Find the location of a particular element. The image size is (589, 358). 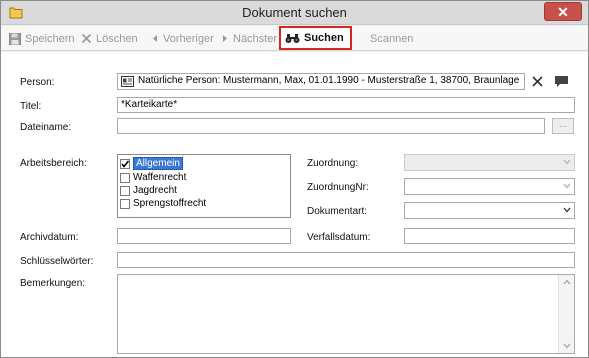

title-bar: Dokument suchen ✕ is located at coordinates (294, 13).